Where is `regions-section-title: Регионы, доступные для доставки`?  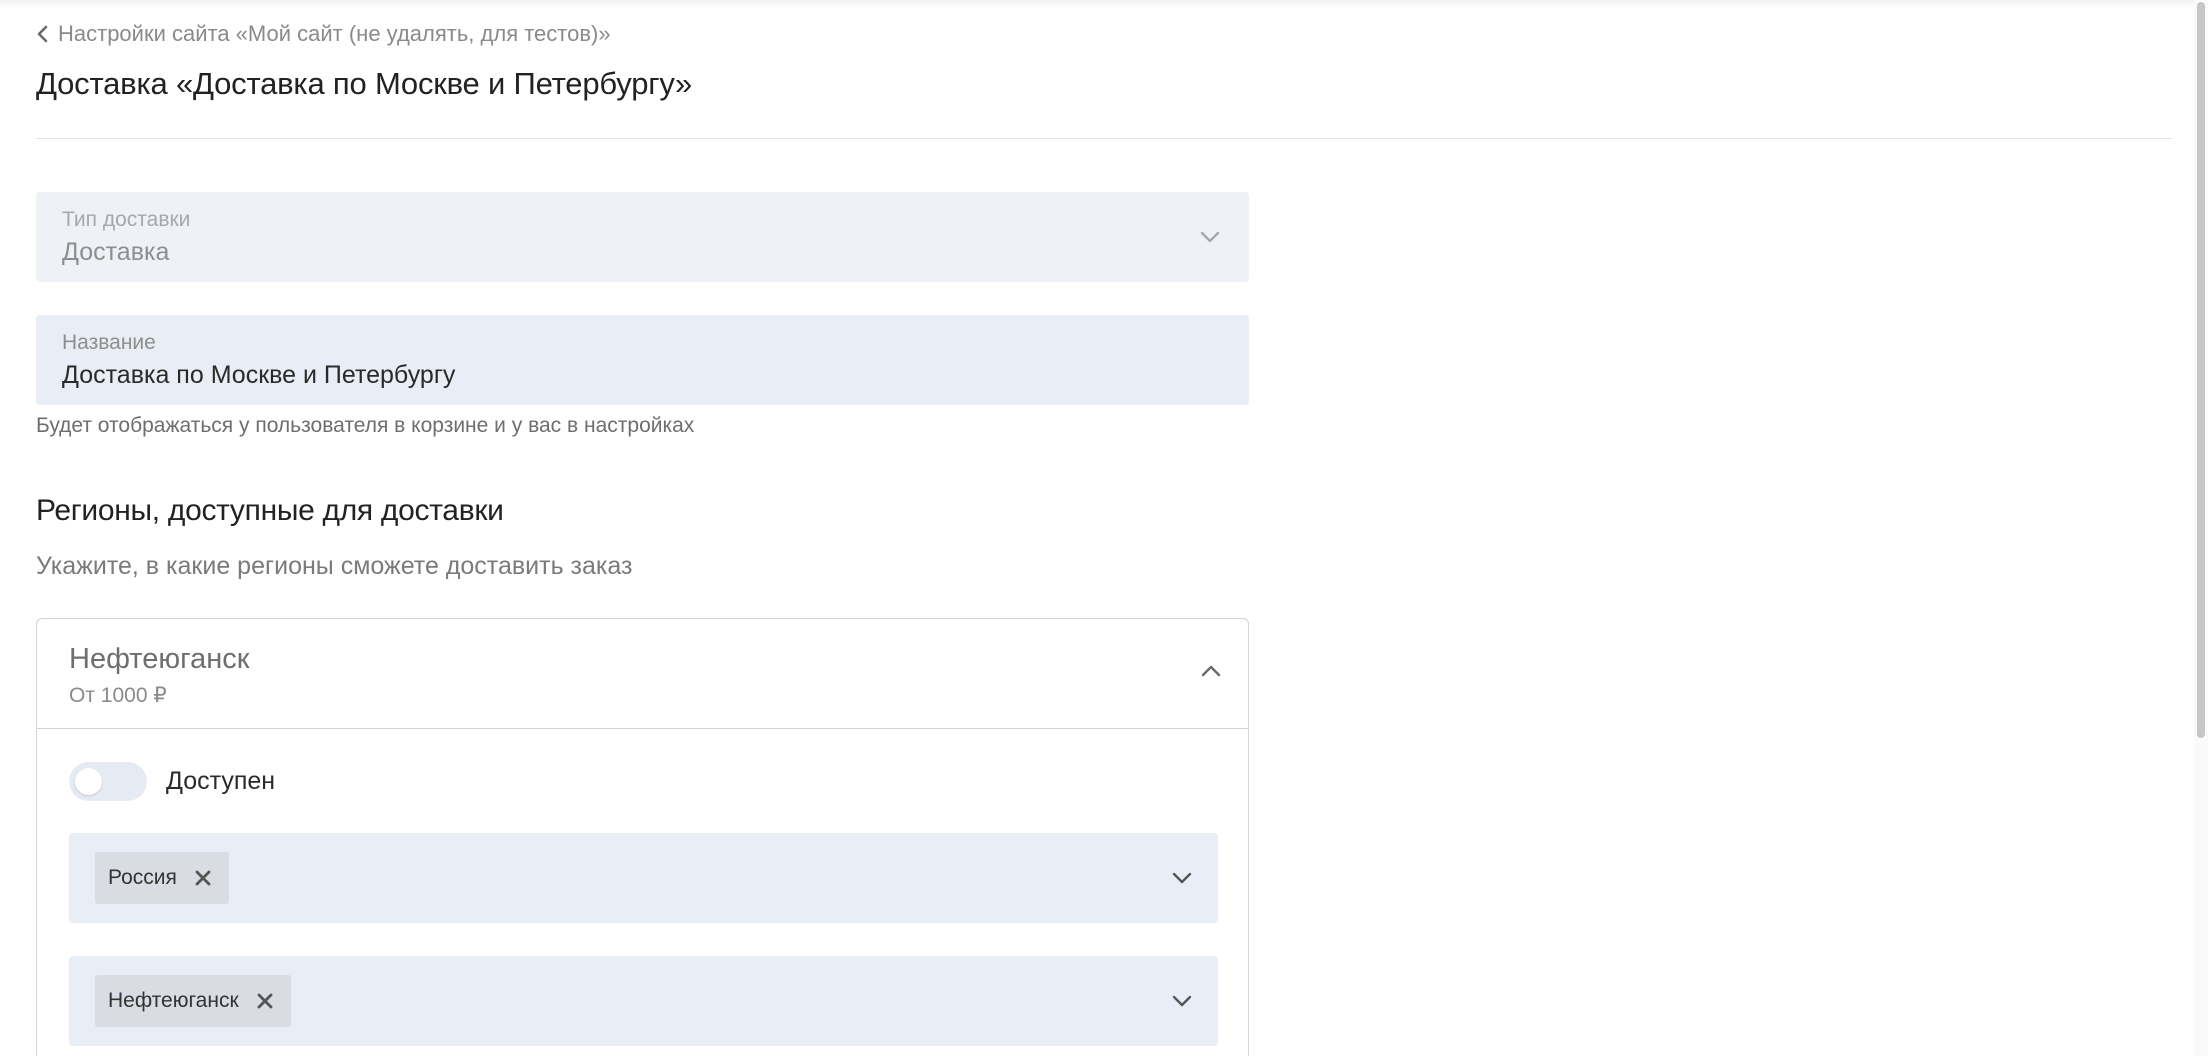
regions-section-title: Регионы, доступные для доставки is located at coordinates (270, 510).